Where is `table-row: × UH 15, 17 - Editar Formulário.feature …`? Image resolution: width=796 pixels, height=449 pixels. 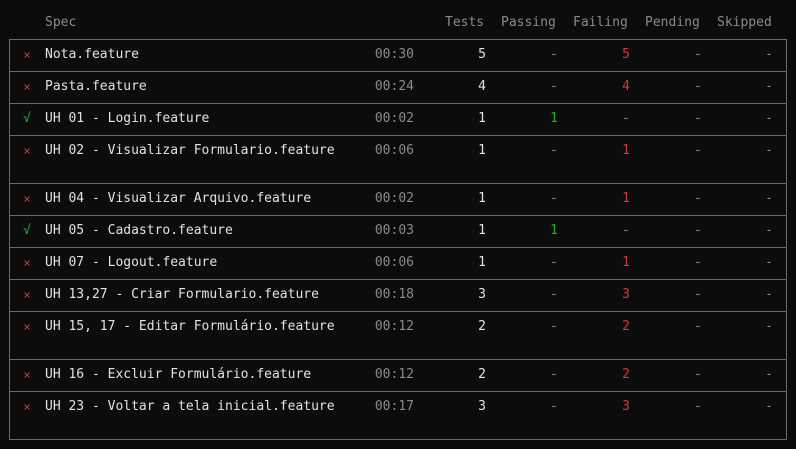
table-row: × UH 15, 17 - Editar Formulário.feature … is located at coordinates (398, 336).